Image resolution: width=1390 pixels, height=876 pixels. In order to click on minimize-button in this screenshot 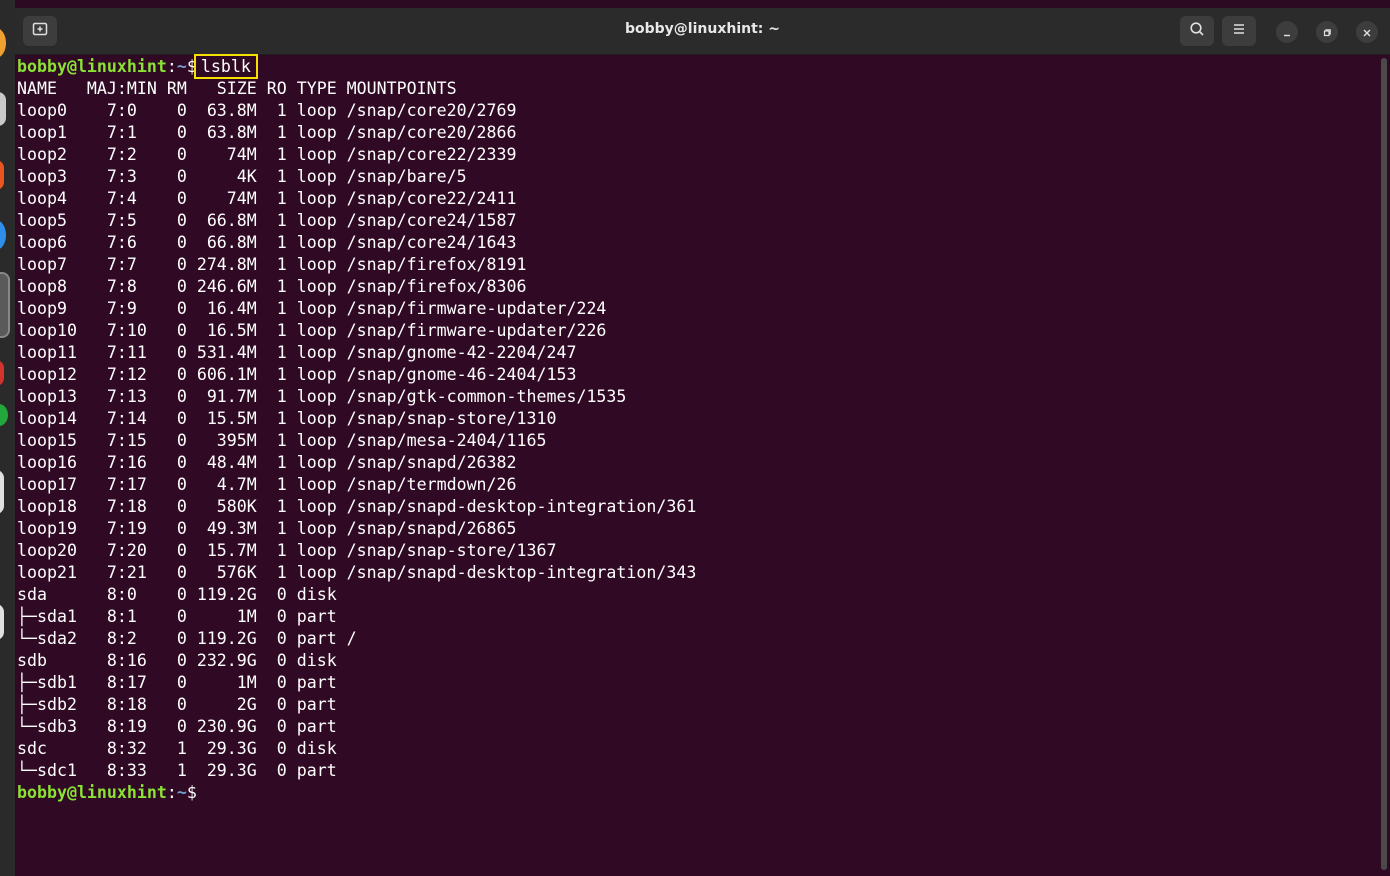, I will do `click(1287, 32)`.